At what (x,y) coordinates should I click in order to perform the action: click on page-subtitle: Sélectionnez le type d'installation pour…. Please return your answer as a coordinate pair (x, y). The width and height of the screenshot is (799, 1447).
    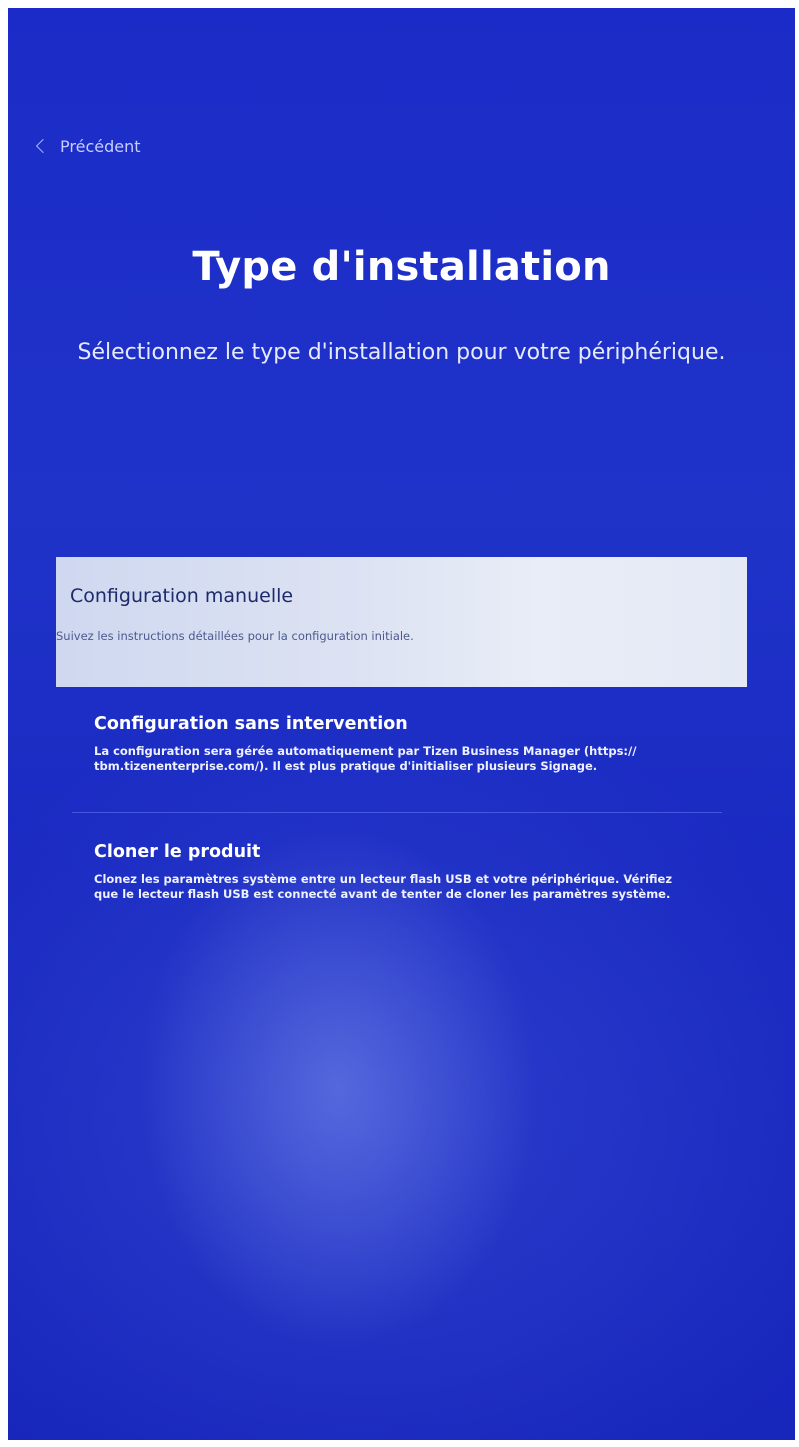
    Looking at the image, I should click on (401, 352).